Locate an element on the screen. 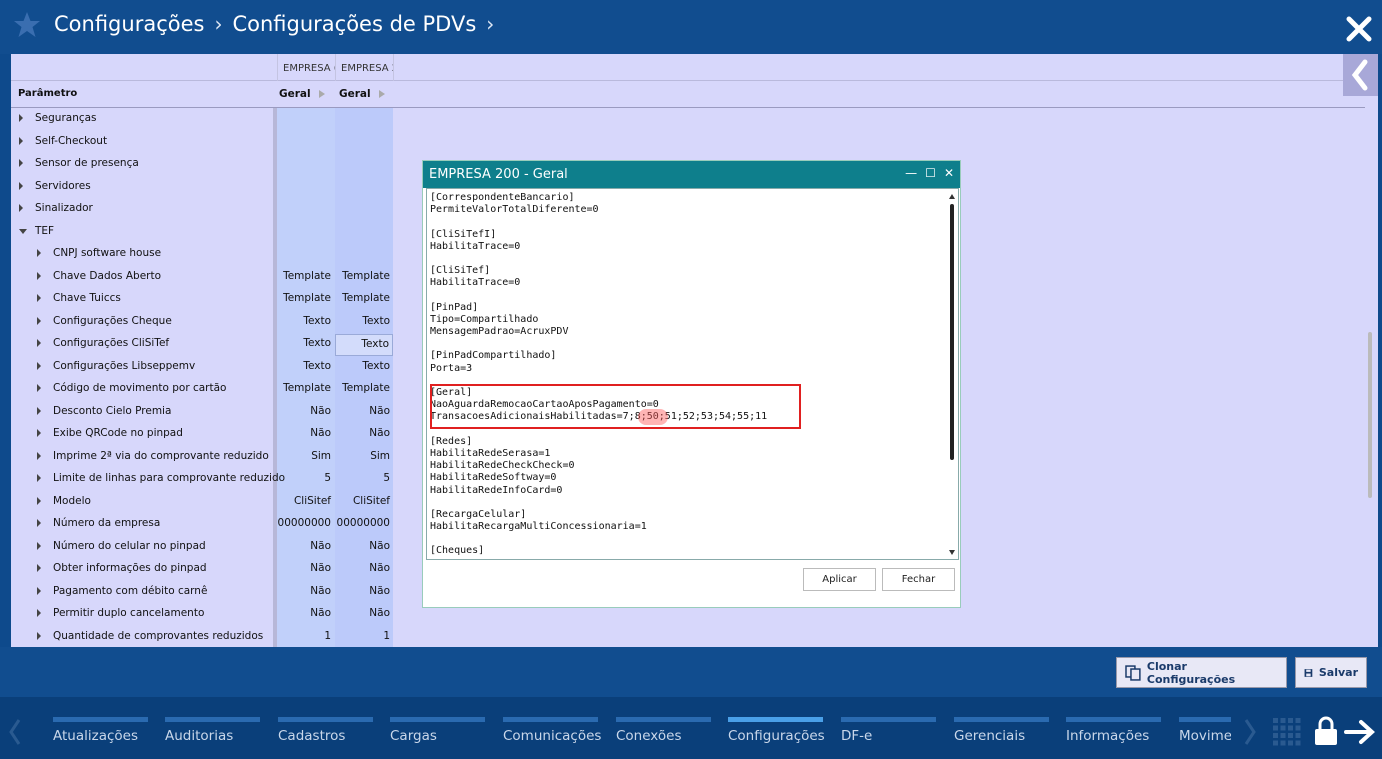 The width and height of the screenshot is (1382, 759). nav-tab: Comunicações is located at coordinates (555, 728).